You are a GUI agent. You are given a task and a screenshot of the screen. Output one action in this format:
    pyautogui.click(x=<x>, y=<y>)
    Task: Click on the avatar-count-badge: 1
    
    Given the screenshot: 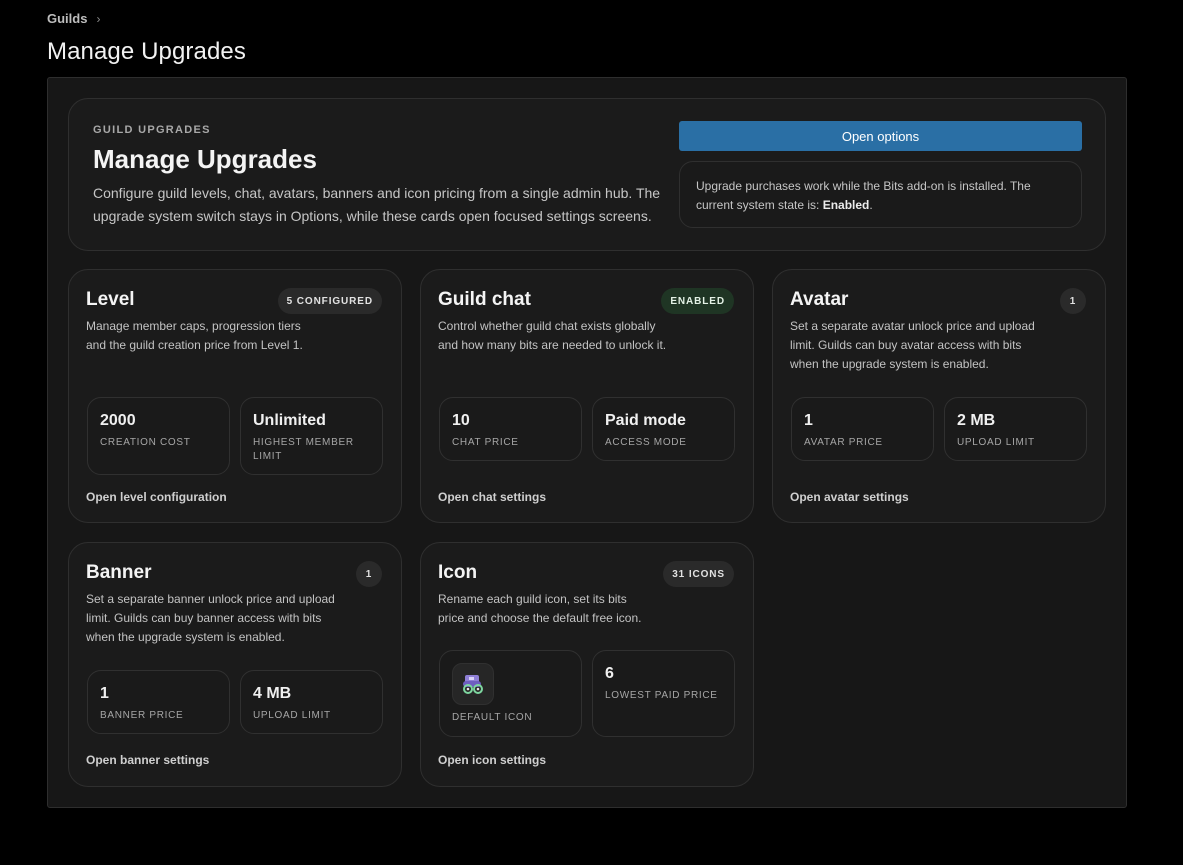 What is the action you would take?
    pyautogui.click(x=1073, y=301)
    